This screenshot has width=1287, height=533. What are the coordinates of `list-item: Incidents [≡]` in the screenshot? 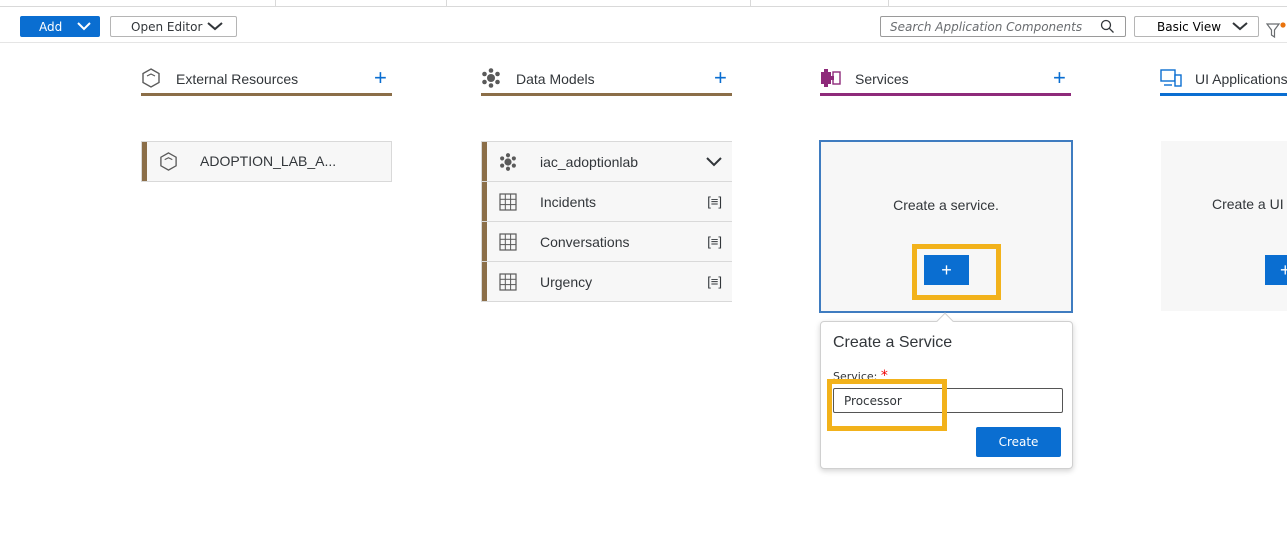 It's located at (607, 202).